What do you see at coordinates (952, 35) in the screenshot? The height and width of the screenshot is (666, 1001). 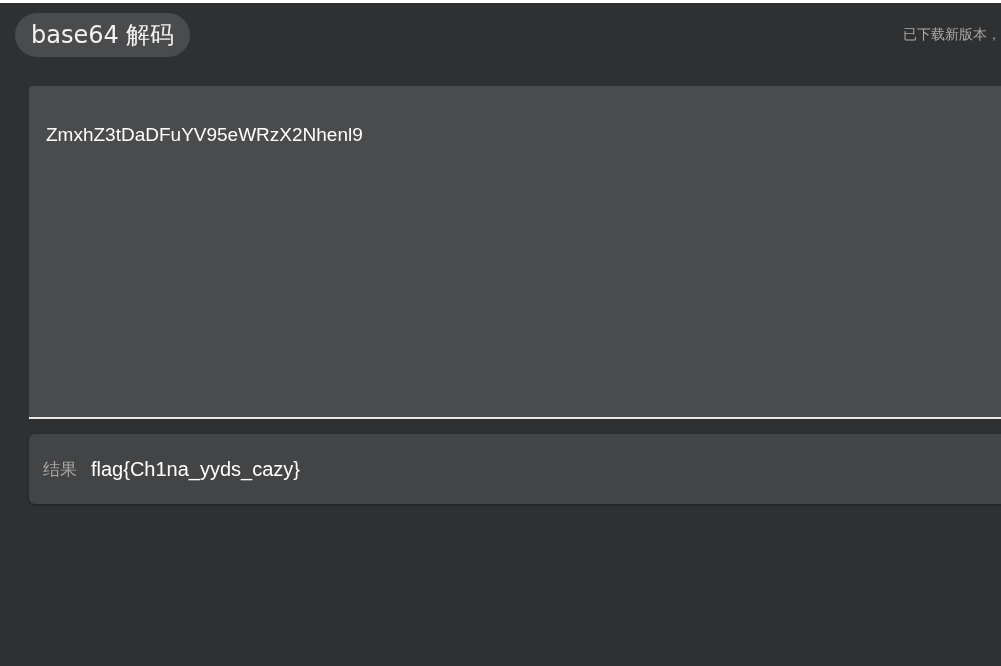 I see `update-notice: 已下载新版本，` at bounding box center [952, 35].